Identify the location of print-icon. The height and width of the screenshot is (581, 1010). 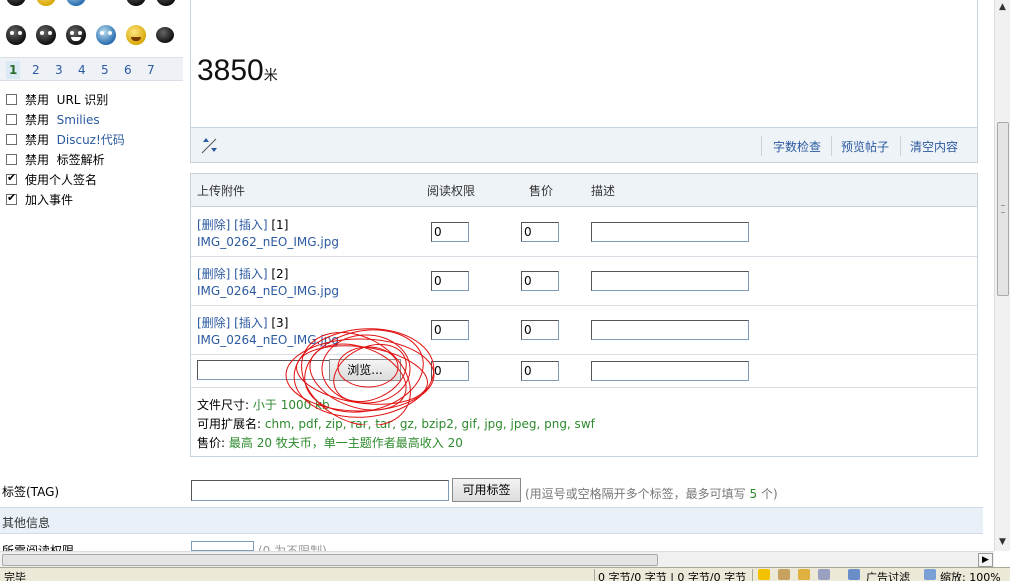
(784, 574).